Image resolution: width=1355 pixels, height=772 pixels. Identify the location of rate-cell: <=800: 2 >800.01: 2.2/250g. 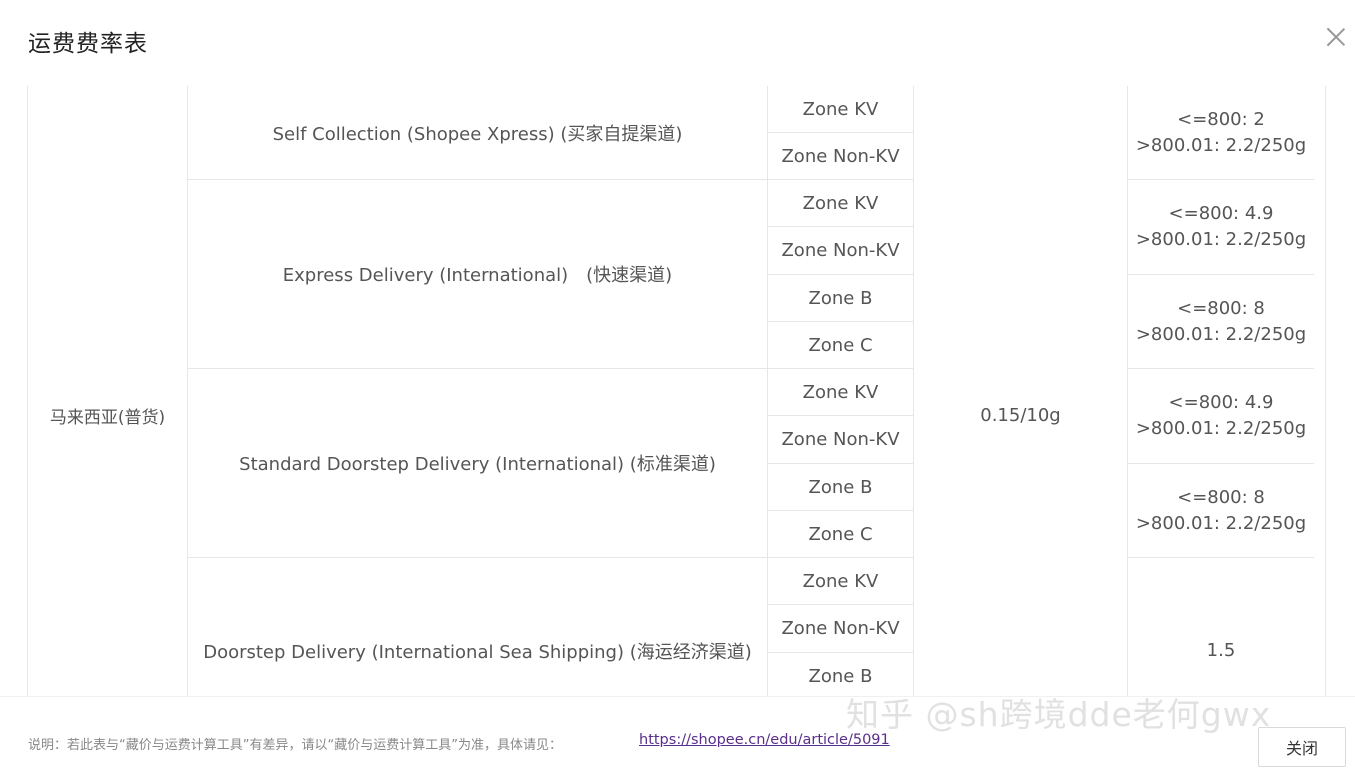
(1221, 132).